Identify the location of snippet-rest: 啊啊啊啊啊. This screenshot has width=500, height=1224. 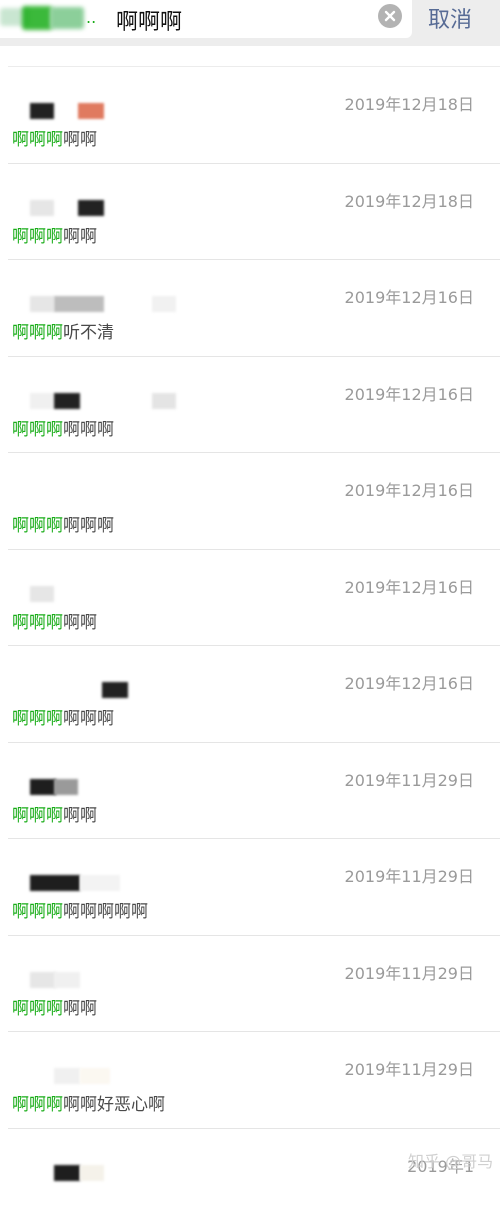
(105, 912).